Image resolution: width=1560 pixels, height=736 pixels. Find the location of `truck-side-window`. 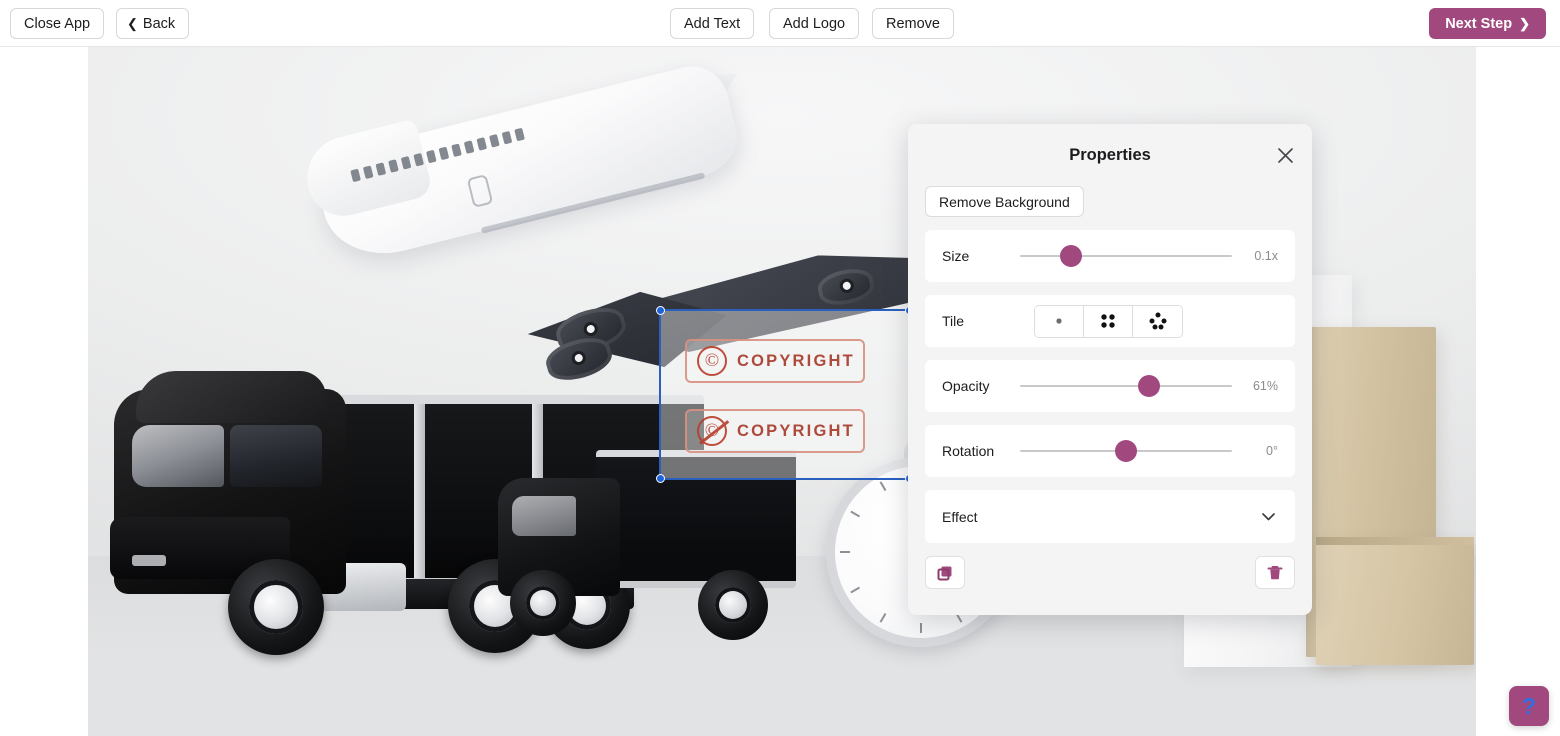

truck-side-window is located at coordinates (276, 456).